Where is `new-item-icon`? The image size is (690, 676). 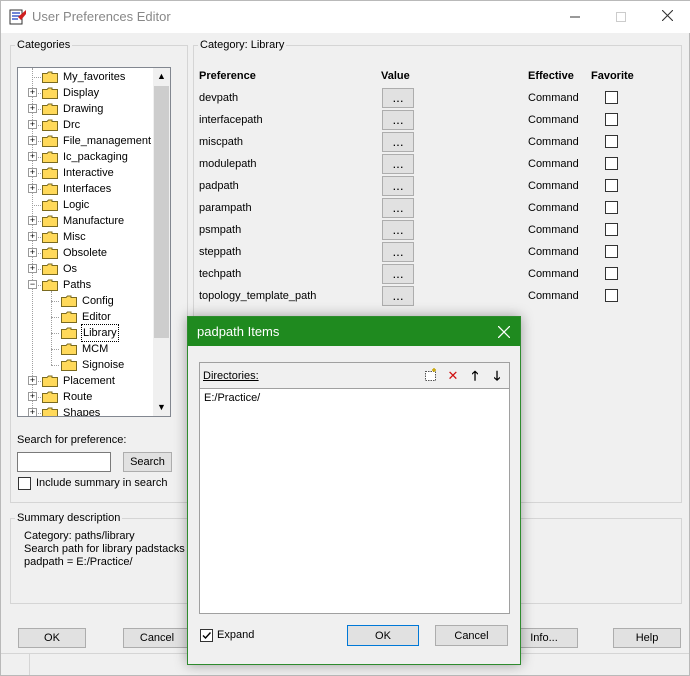
new-item-icon is located at coordinates (431, 376).